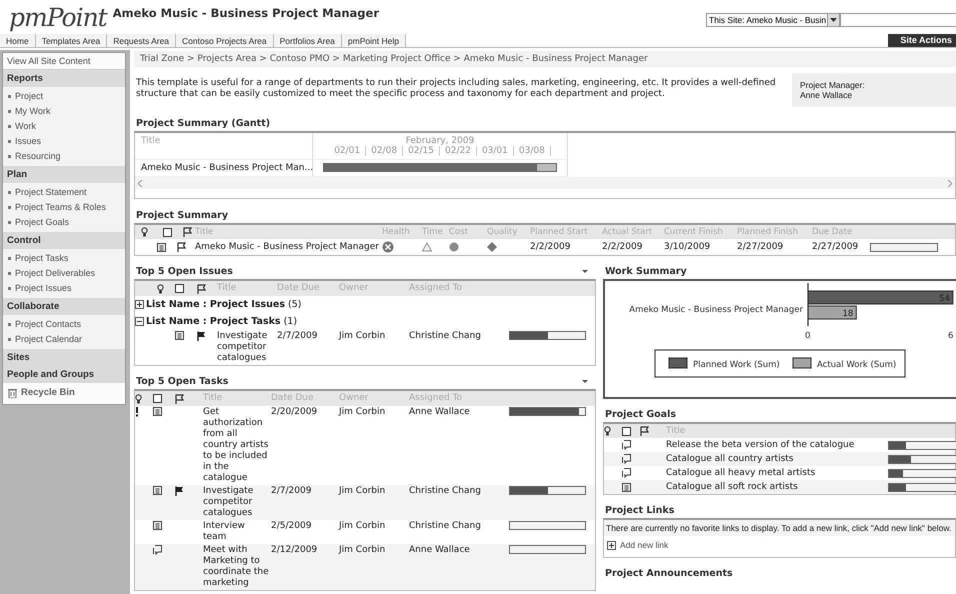 Image resolution: width=956 pixels, height=594 pixels. Describe the element at coordinates (64, 339) in the screenshot. I see `nav-link: Project Calendar` at that location.